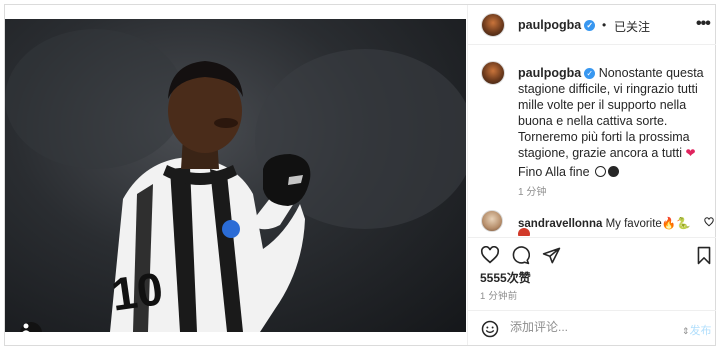  I want to click on like-button, so click(490, 257).